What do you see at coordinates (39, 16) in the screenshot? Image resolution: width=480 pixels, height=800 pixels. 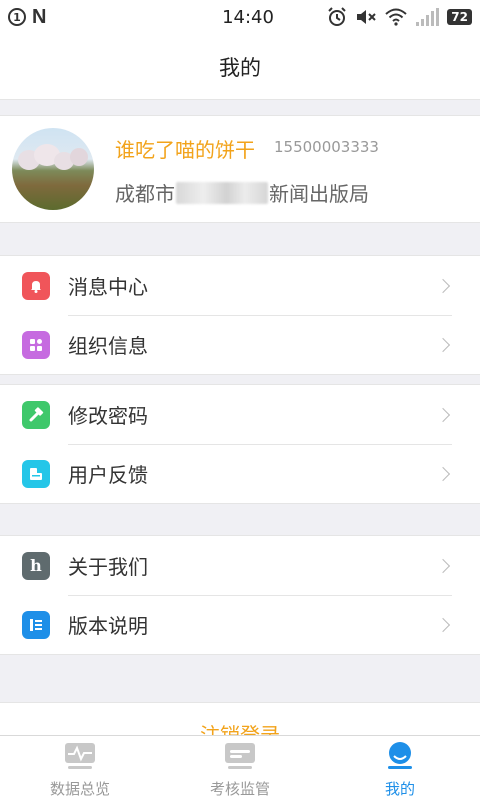 I see `nfc-n-icon: N` at bounding box center [39, 16].